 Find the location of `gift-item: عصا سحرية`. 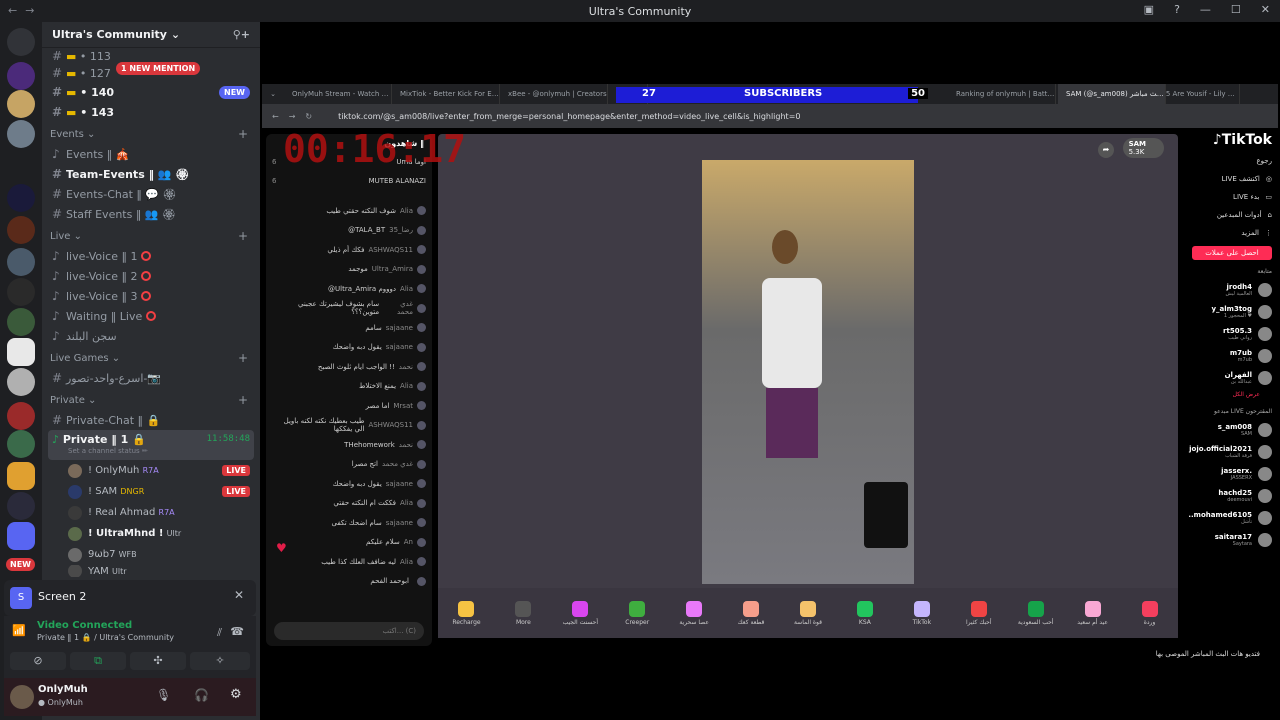

gift-item: عصا سحرية is located at coordinates (694, 613).